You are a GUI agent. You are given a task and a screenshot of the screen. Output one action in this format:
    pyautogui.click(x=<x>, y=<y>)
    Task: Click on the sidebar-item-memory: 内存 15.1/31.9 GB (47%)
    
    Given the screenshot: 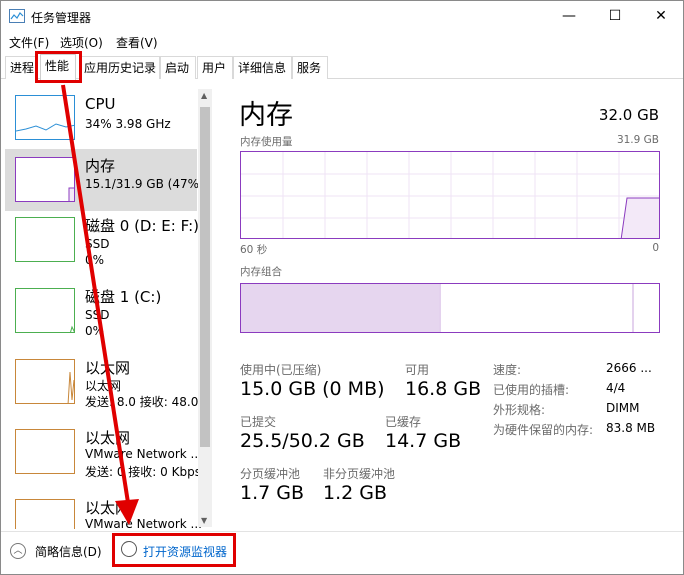 What is the action you would take?
    pyautogui.click(x=104, y=180)
    